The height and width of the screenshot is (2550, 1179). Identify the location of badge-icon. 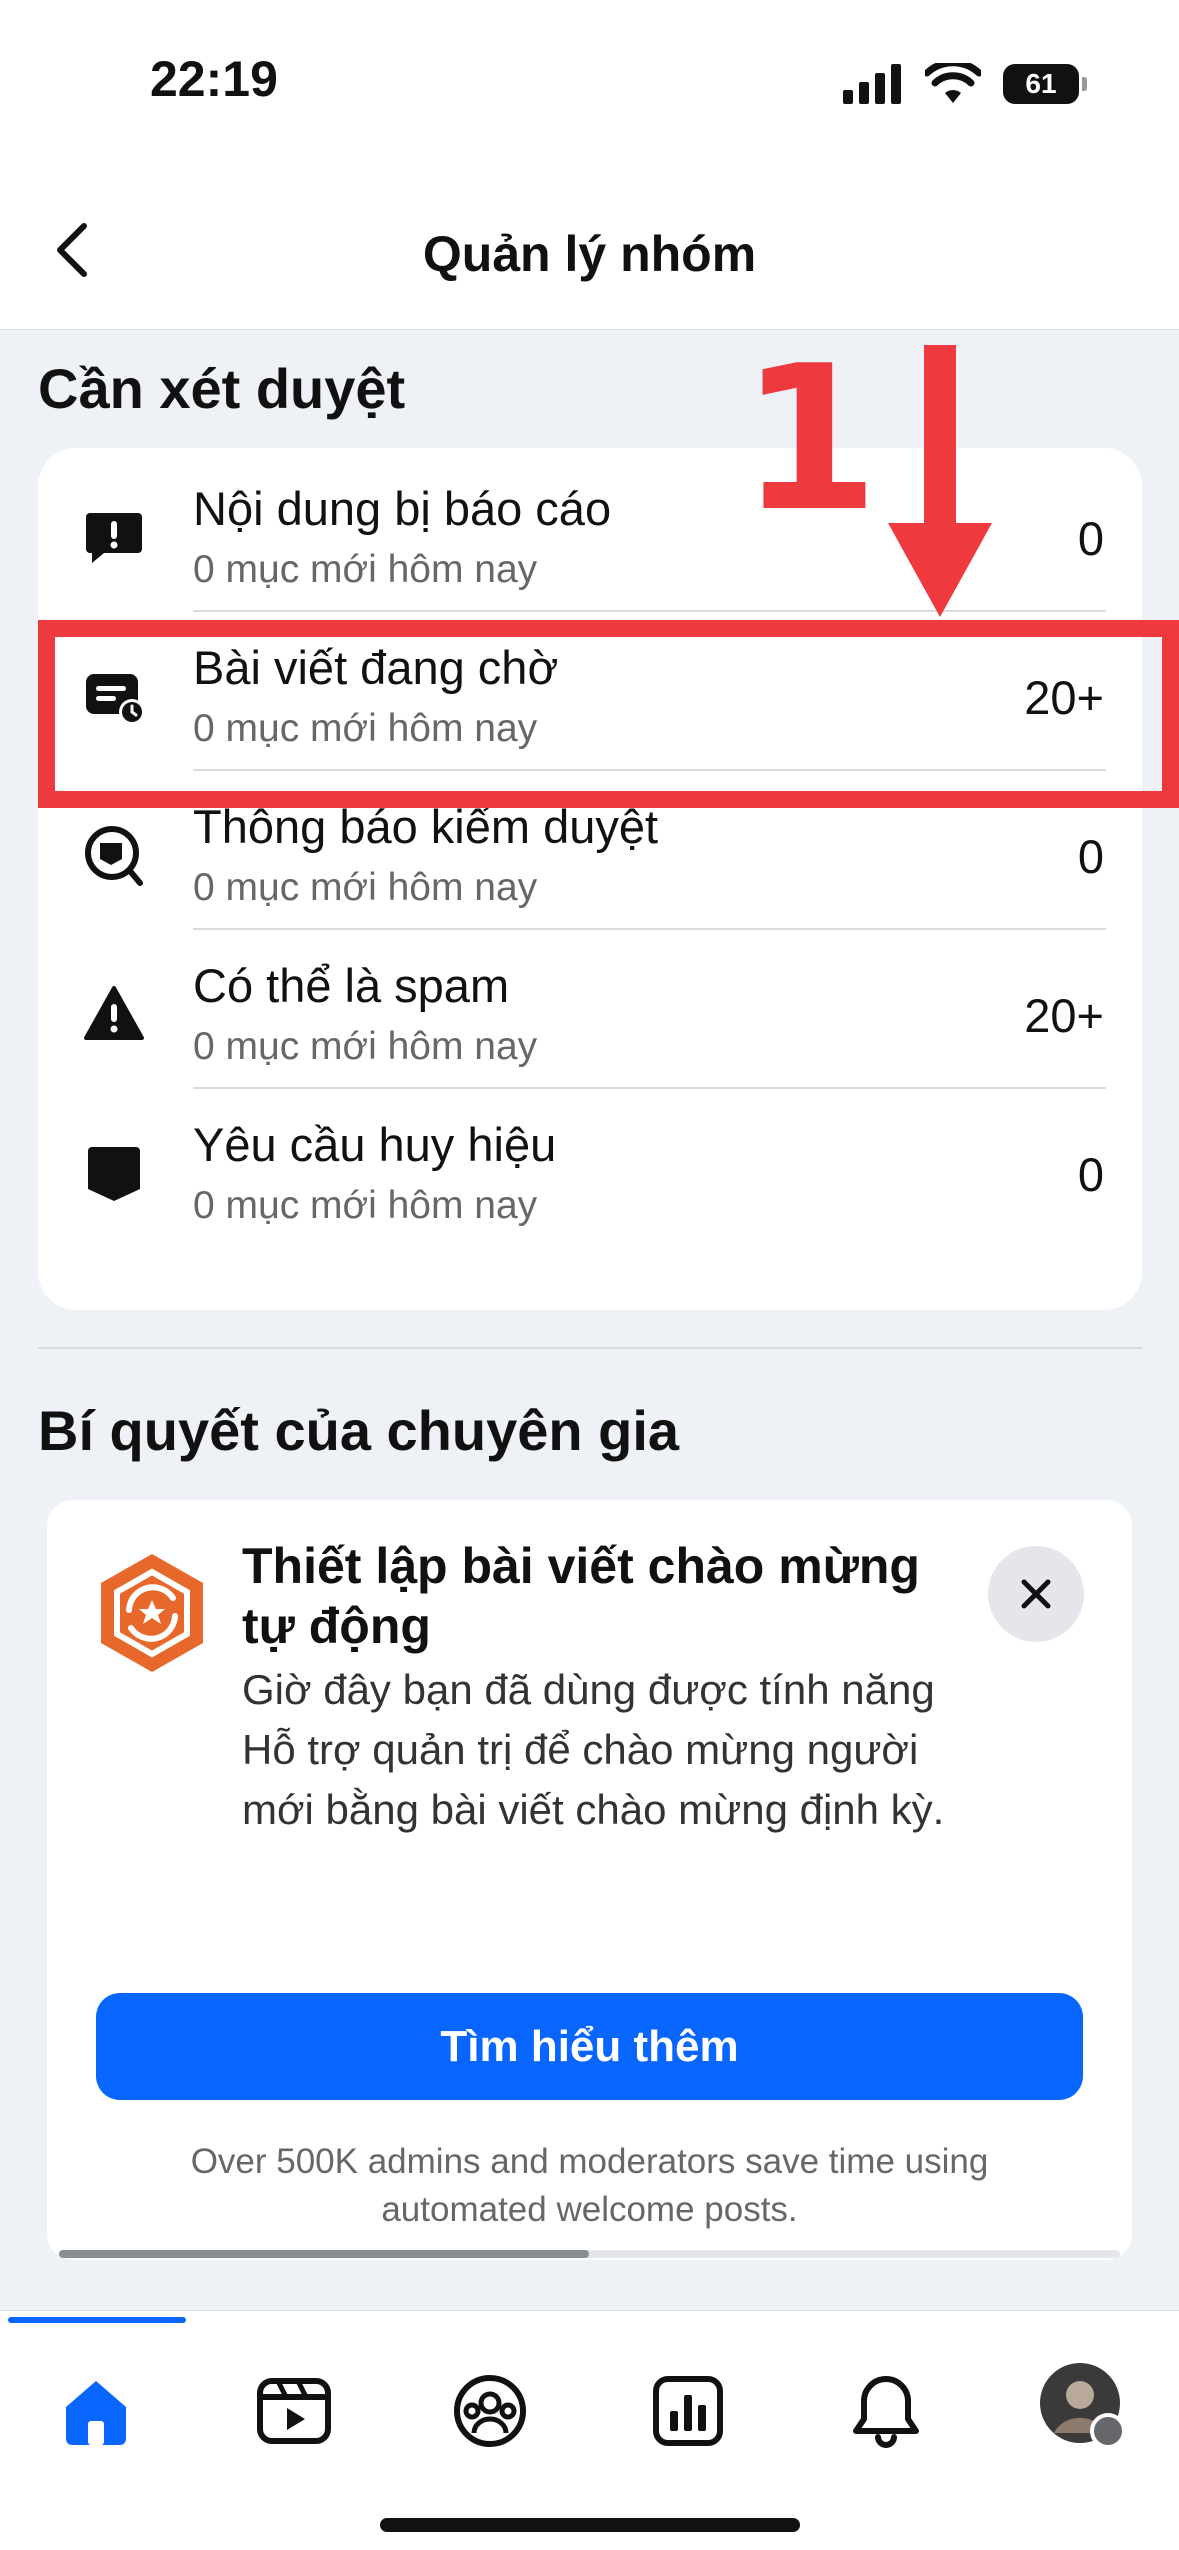
(114, 1174).